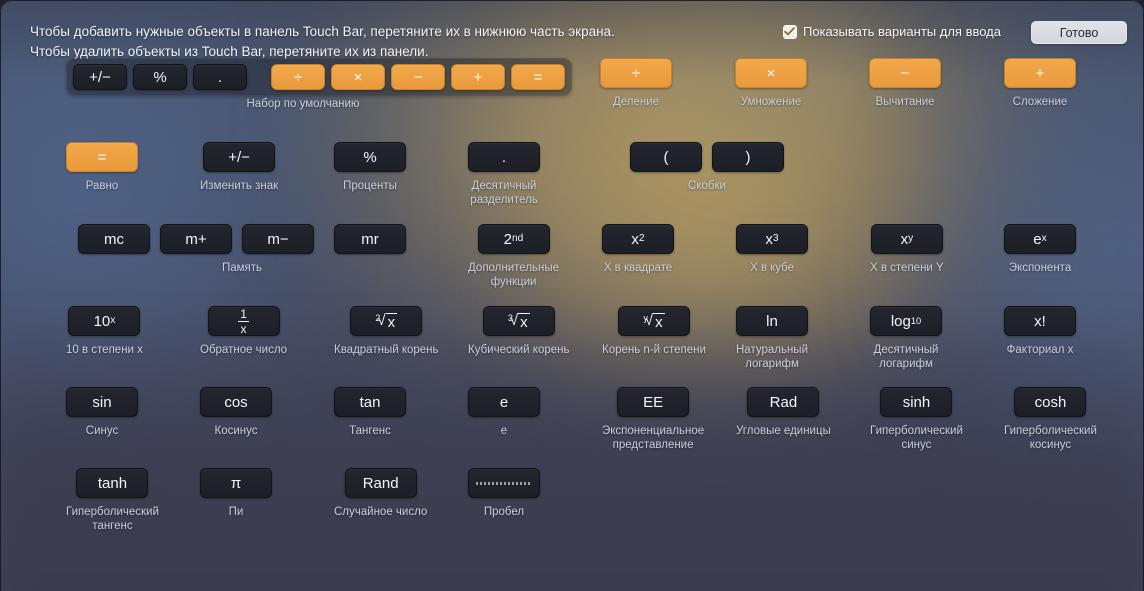 The width and height of the screenshot is (1144, 591). Describe the element at coordinates (104, 321) in the screenshot. I see `key-ten-power-x: 10 x` at that location.